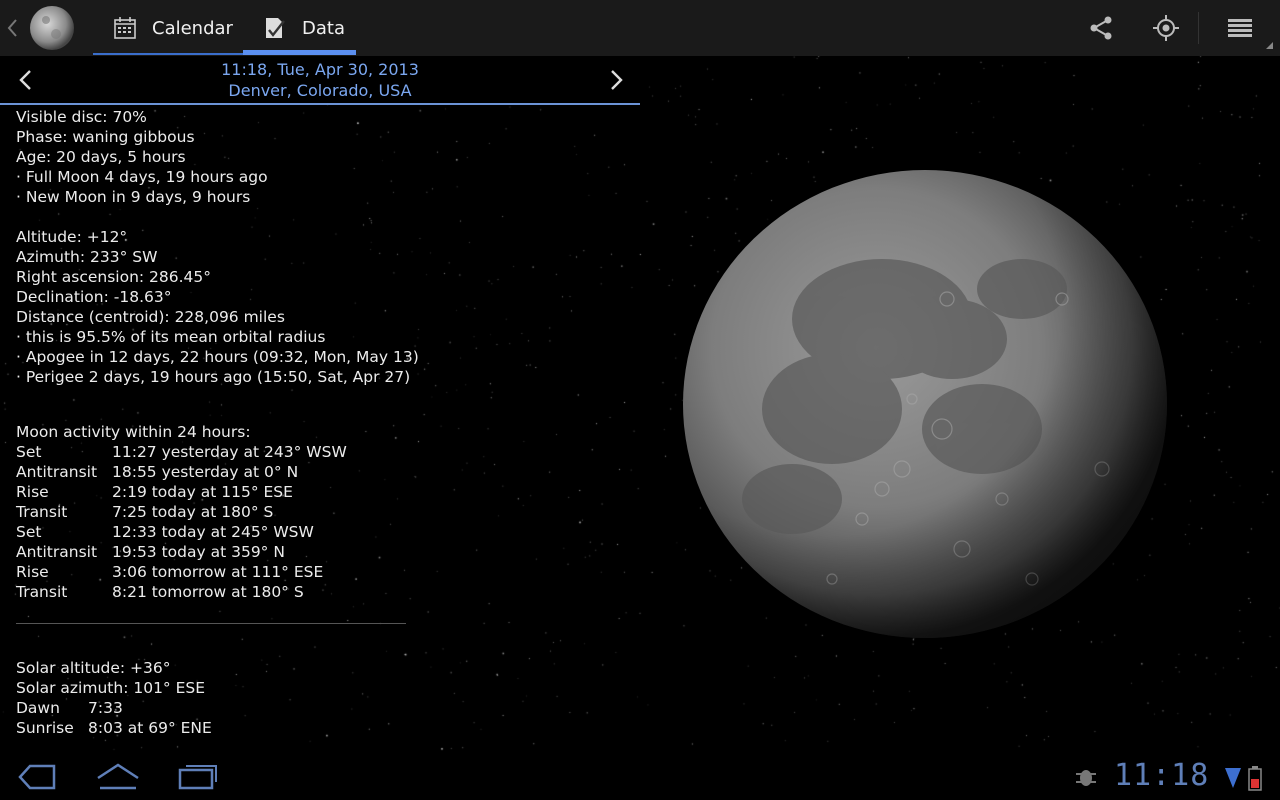 This screenshot has height=800, width=1280. Describe the element at coordinates (213, 532) in the screenshot. I see `activity-detail: 12:33 today at 245° WSW` at that location.